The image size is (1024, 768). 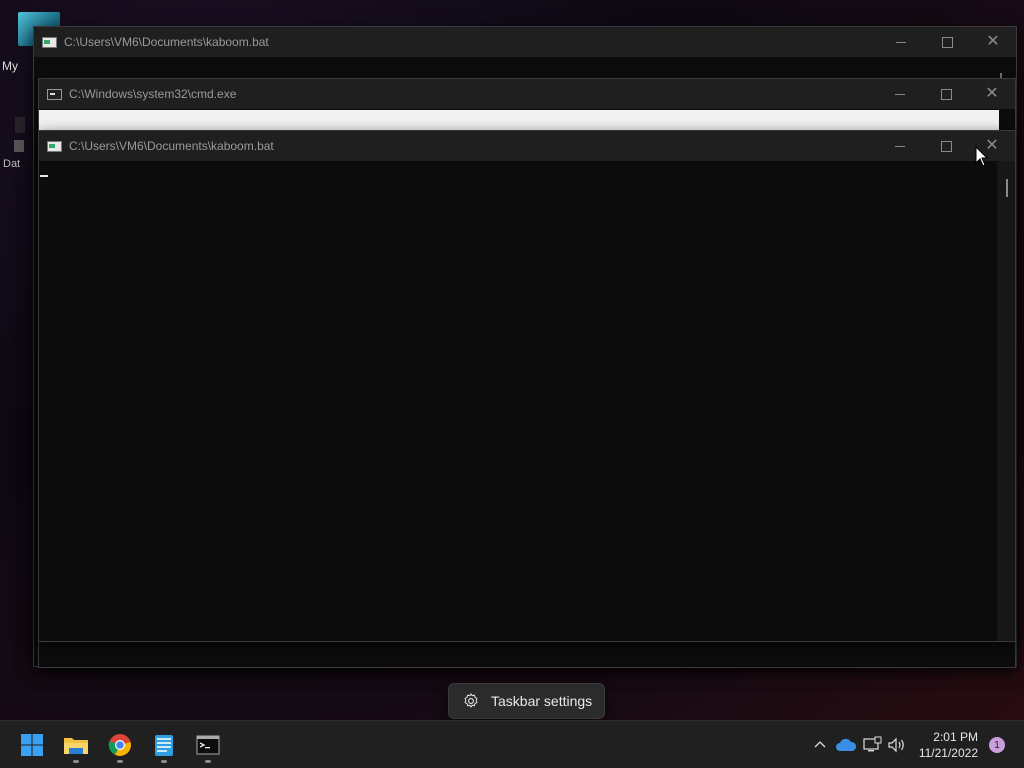 I want to click on desktop-icon-data, so click(x=19, y=146).